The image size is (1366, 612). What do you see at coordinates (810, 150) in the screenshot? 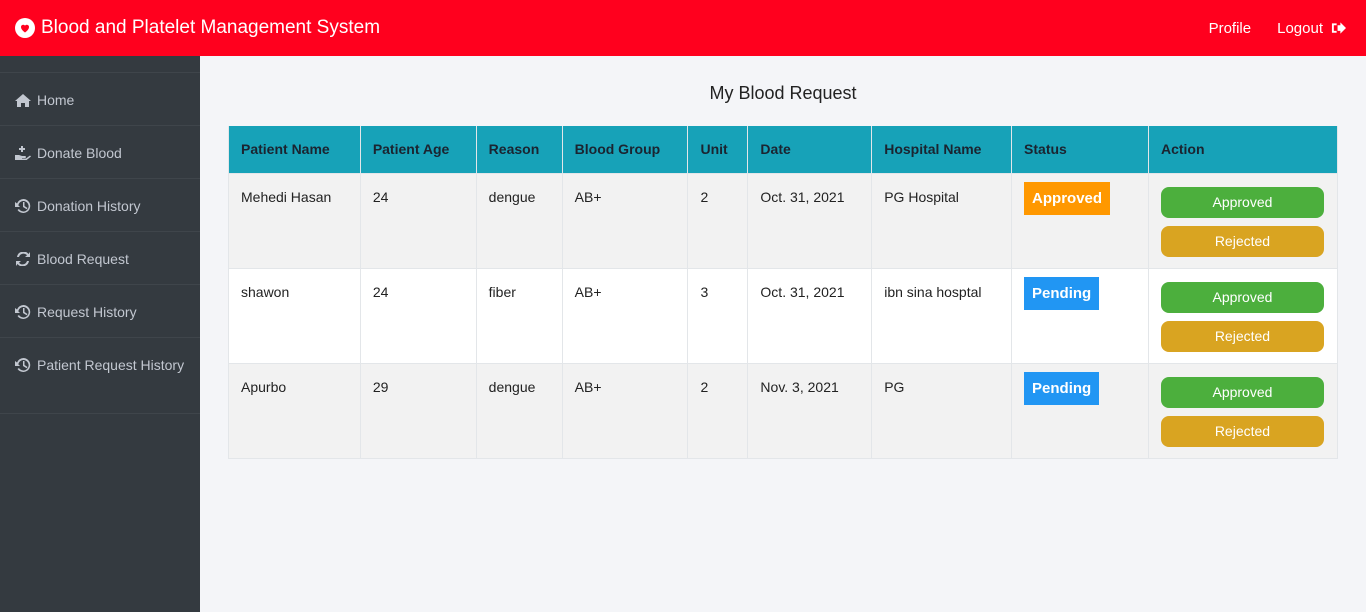
I see `column-header: Date` at bounding box center [810, 150].